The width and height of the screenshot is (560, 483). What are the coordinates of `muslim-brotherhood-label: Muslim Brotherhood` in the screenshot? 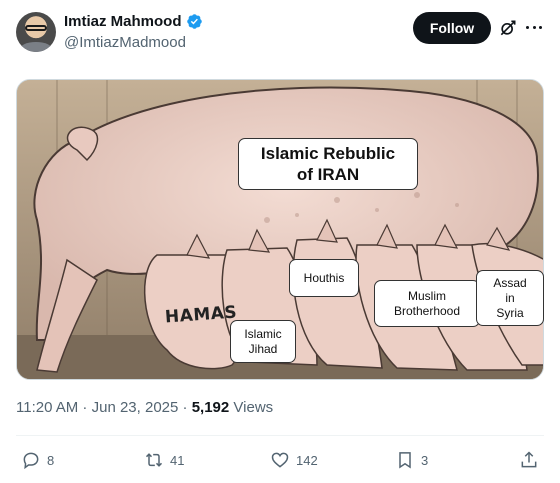 It's located at (427, 303).